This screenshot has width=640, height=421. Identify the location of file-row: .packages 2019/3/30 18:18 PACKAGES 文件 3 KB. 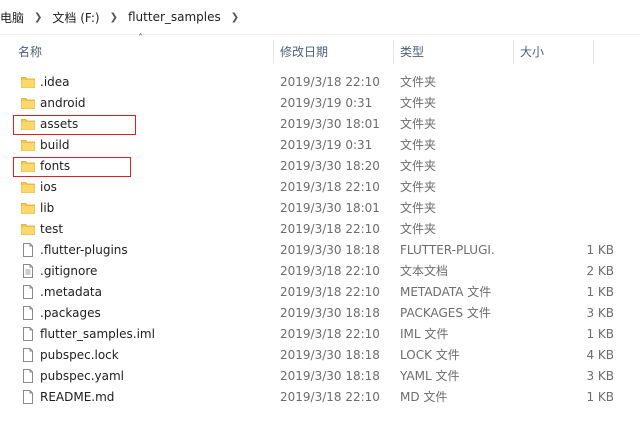
(320, 313).